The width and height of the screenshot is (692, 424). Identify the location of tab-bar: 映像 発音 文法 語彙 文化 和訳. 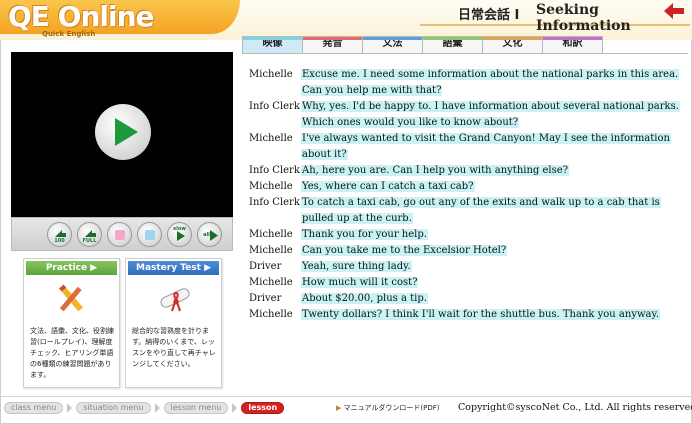
(422, 45).